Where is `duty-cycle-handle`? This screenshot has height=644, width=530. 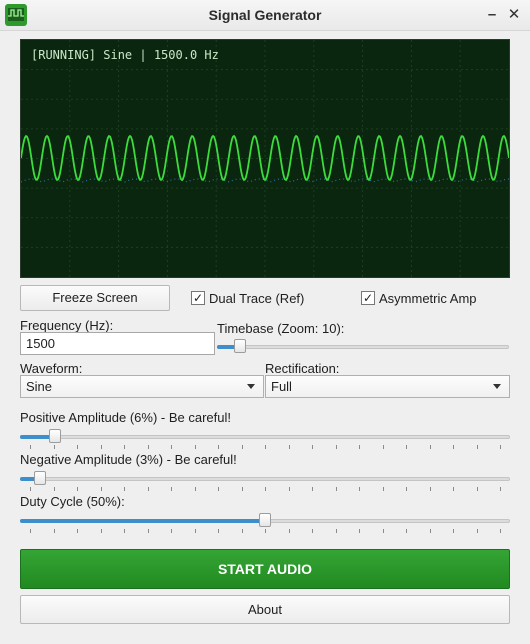 duty-cycle-handle is located at coordinates (265, 520).